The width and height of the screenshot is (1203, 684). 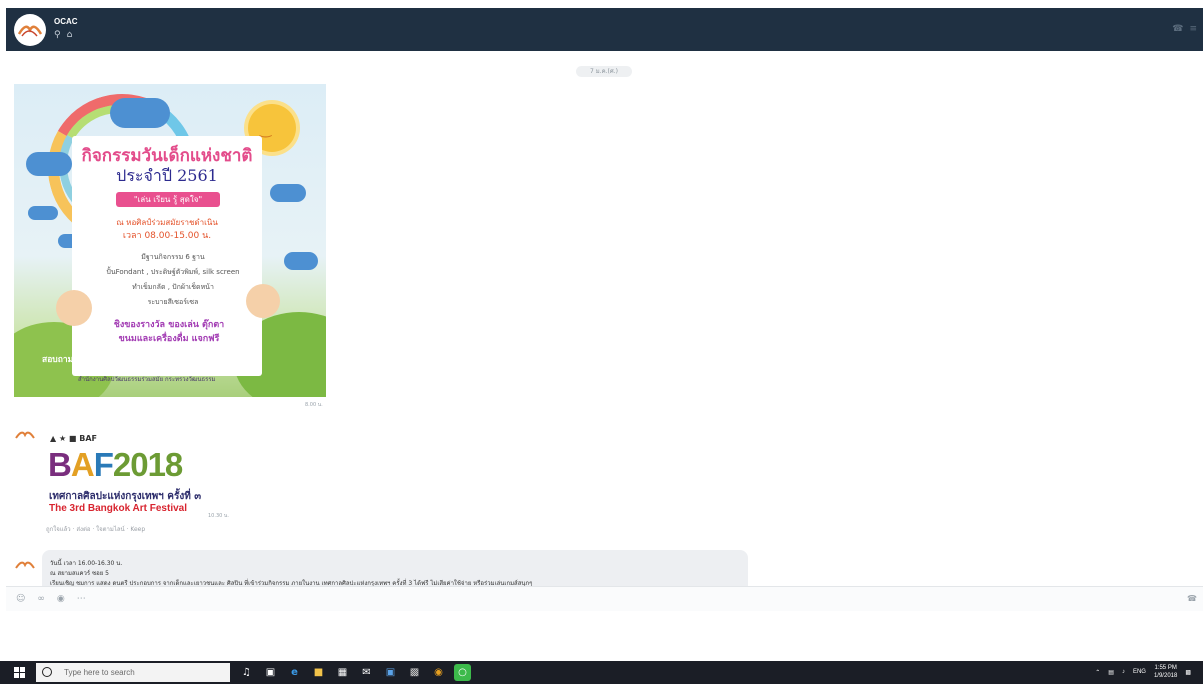 What do you see at coordinates (414, 672) in the screenshot?
I see `app-icon: ▩` at bounding box center [414, 672].